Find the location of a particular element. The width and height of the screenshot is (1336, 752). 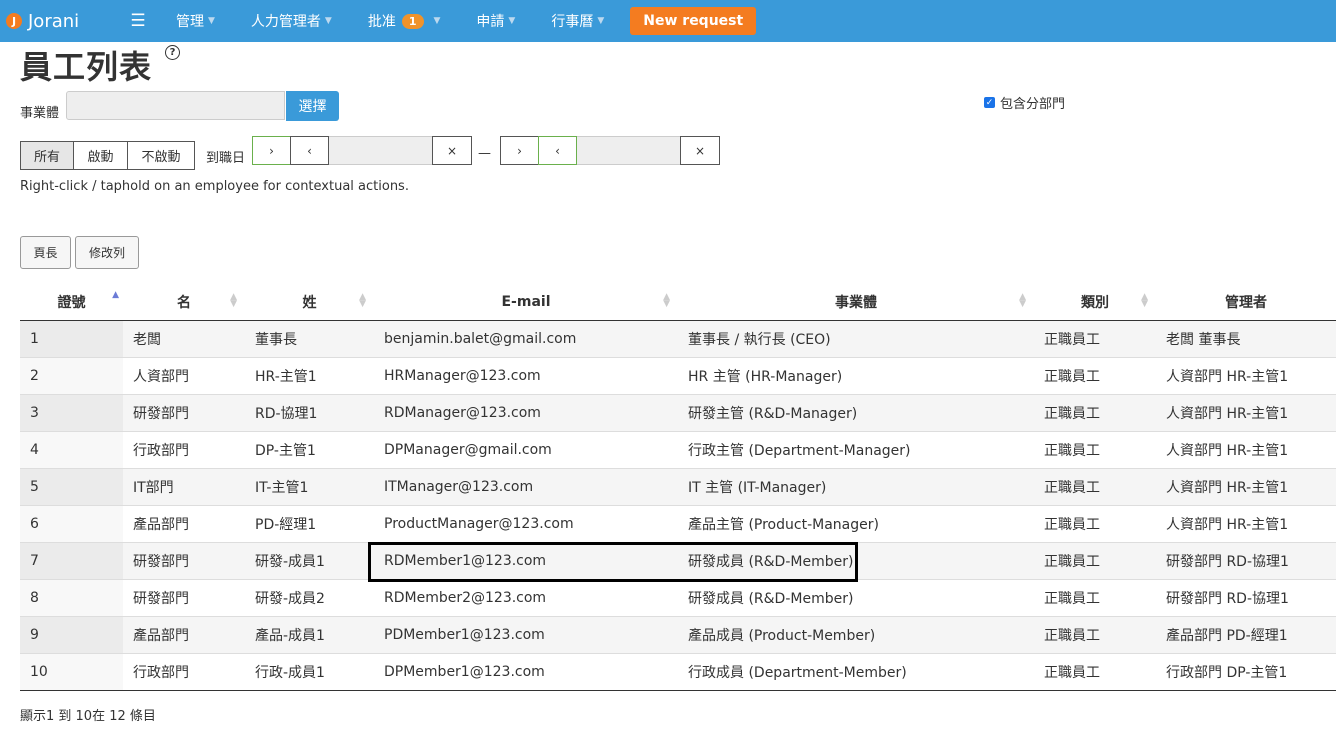

sort-asc-icon: ▲ is located at coordinates (115, 295).